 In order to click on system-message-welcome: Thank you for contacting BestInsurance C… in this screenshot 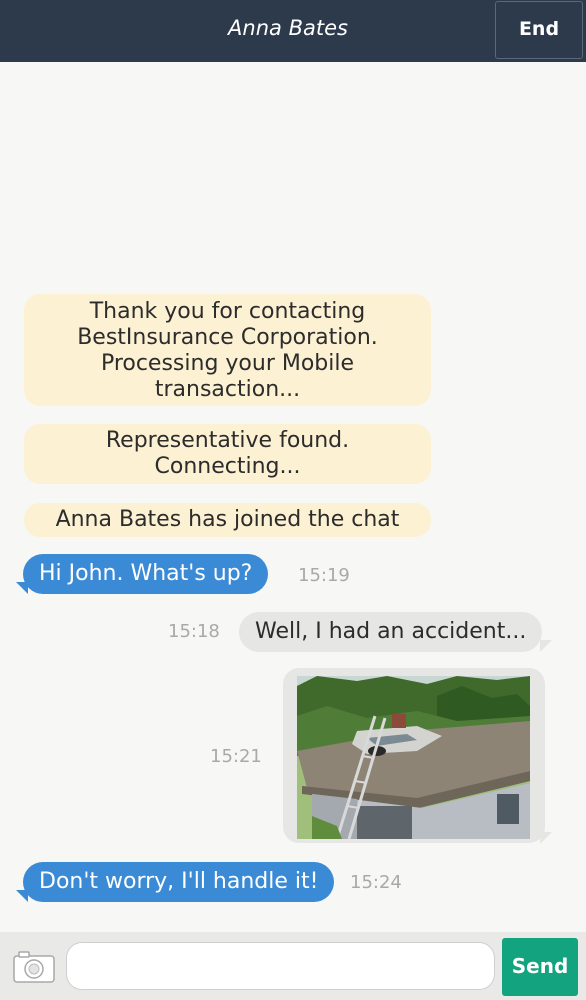, I will do `click(227, 350)`.